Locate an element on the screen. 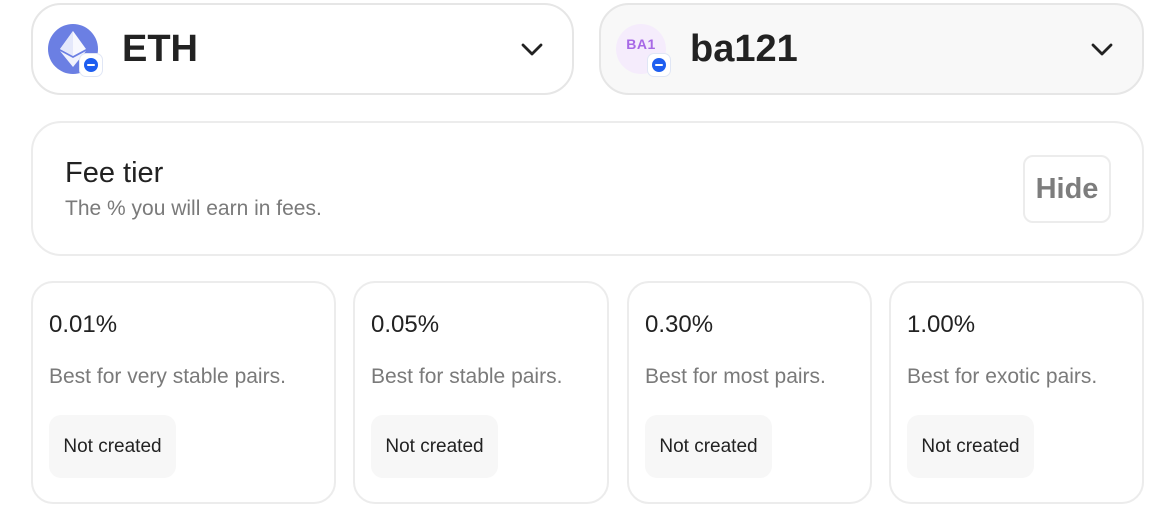 The width and height of the screenshot is (1176, 516). fee-tier-option-0-30: 0.30% Best for most pairs. Not created is located at coordinates (749, 392).